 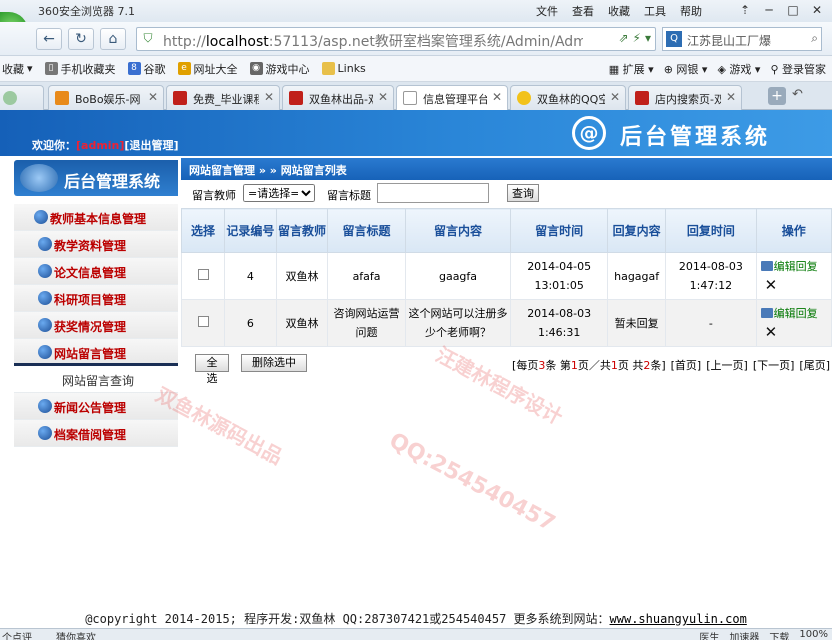 What do you see at coordinates (302, 323) in the screenshot?
I see `row-teacher: 双鱼林` at bounding box center [302, 323].